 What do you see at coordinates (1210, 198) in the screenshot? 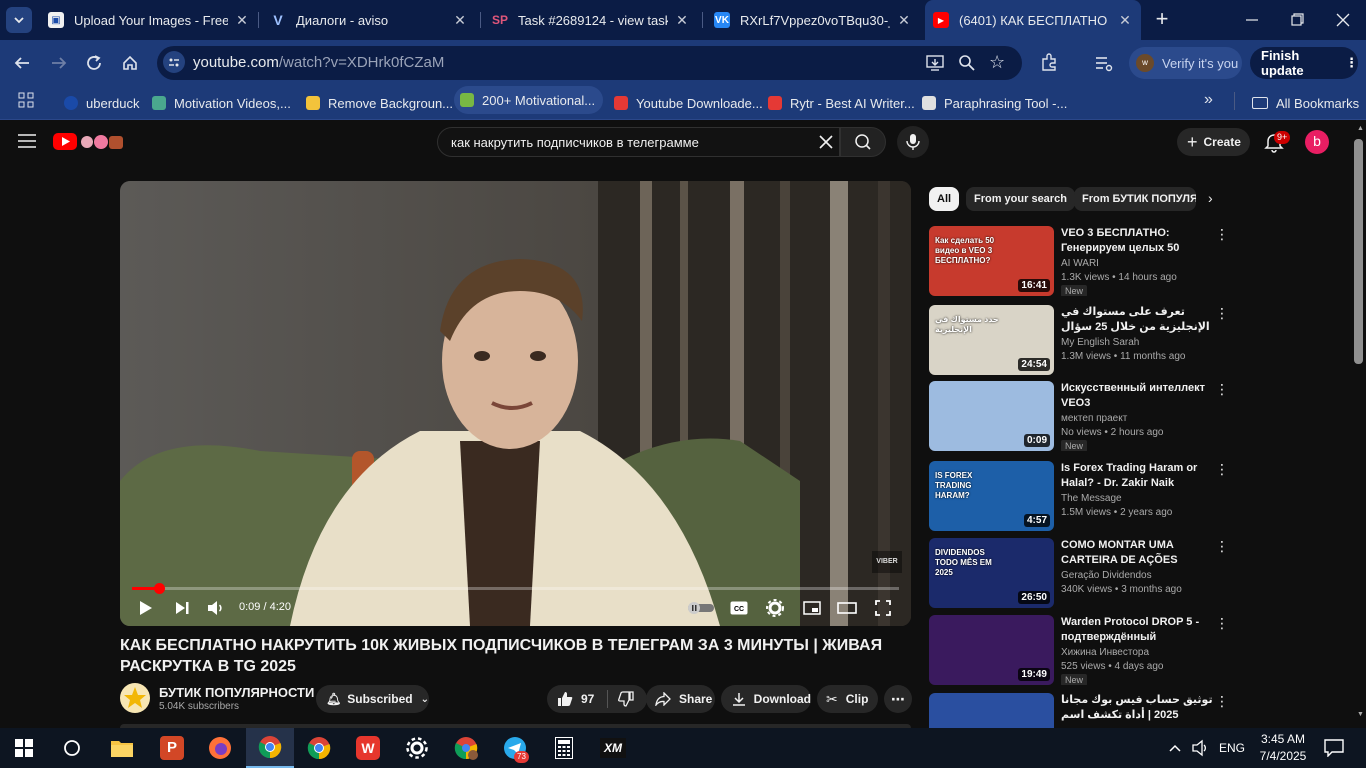
I see `chip-next-arrow-icon: ›` at bounding box center [1210, 198].